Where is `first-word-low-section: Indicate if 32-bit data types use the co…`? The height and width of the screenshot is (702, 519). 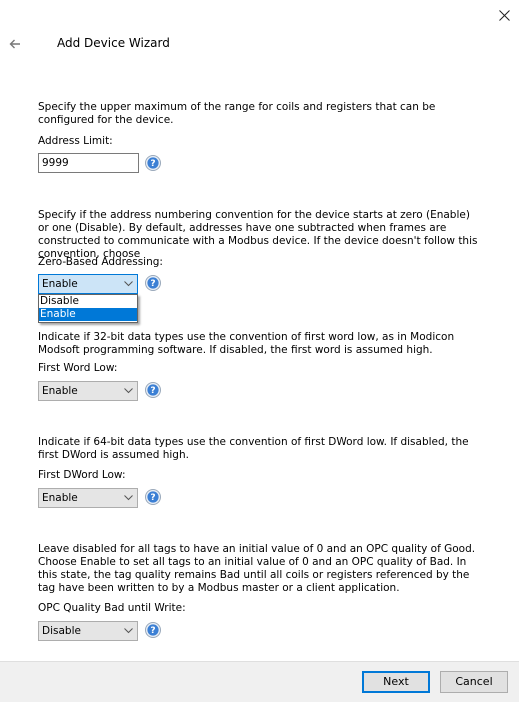 first-word-low-section: Indicate if 32-bit data types use the co… is located at coordinates (258, 344).